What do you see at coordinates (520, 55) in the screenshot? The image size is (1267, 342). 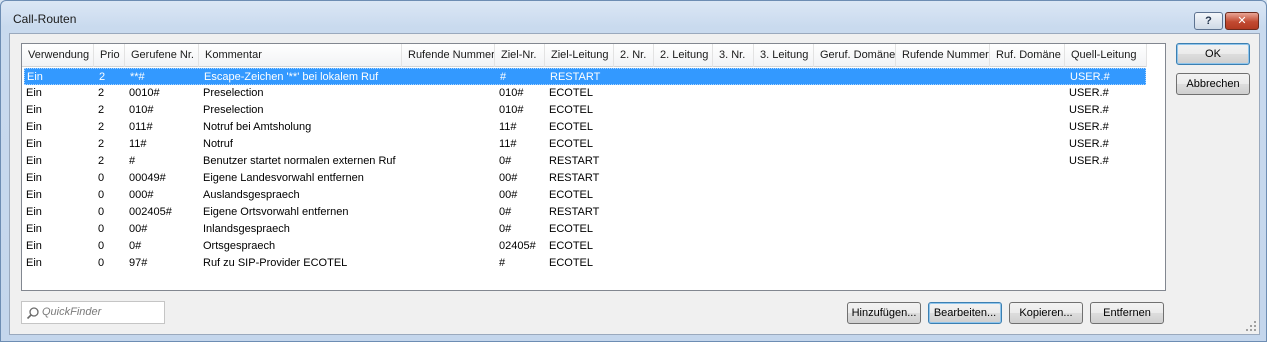 I see `column-header: Ziel-Nr.` at bounding box center [520, 55].